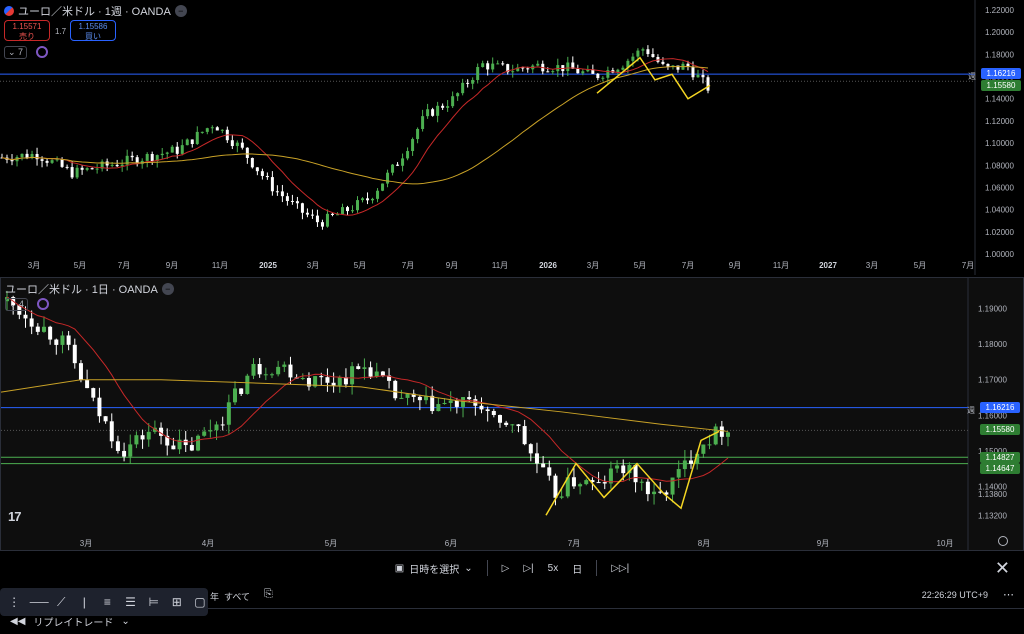 This screenshot has width=1024, height=634. I want to click on tradingview-logo: 17, so click(15, 516).